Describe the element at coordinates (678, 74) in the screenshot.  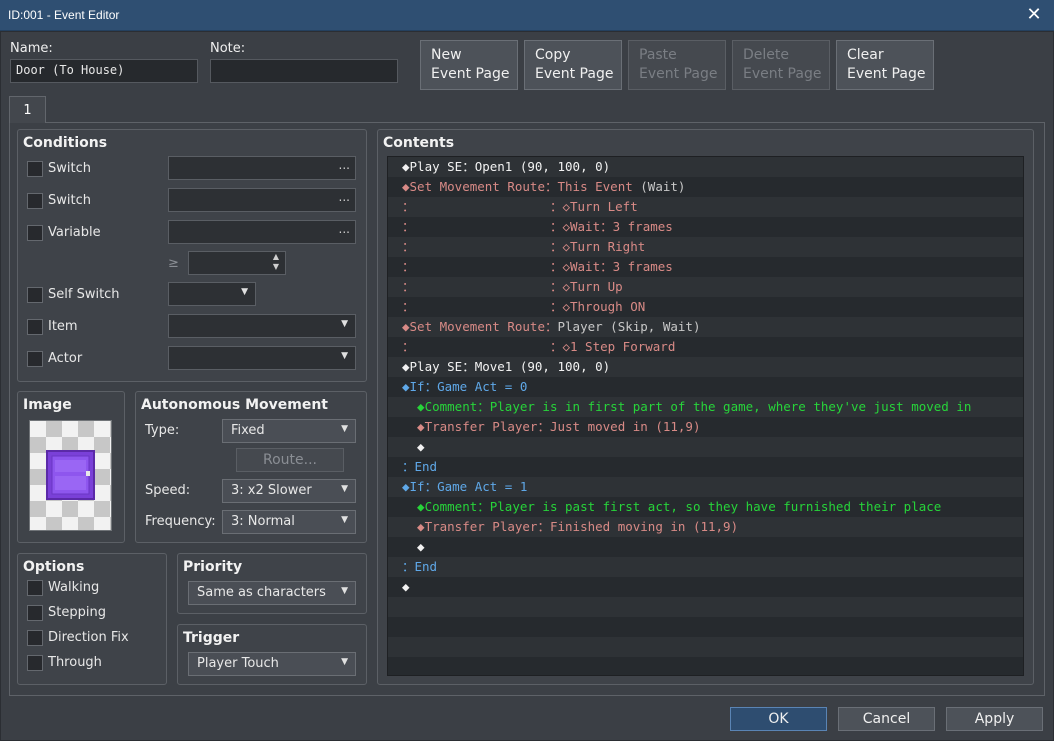
I see `paste-event-page-line2: Event Page` at that location.